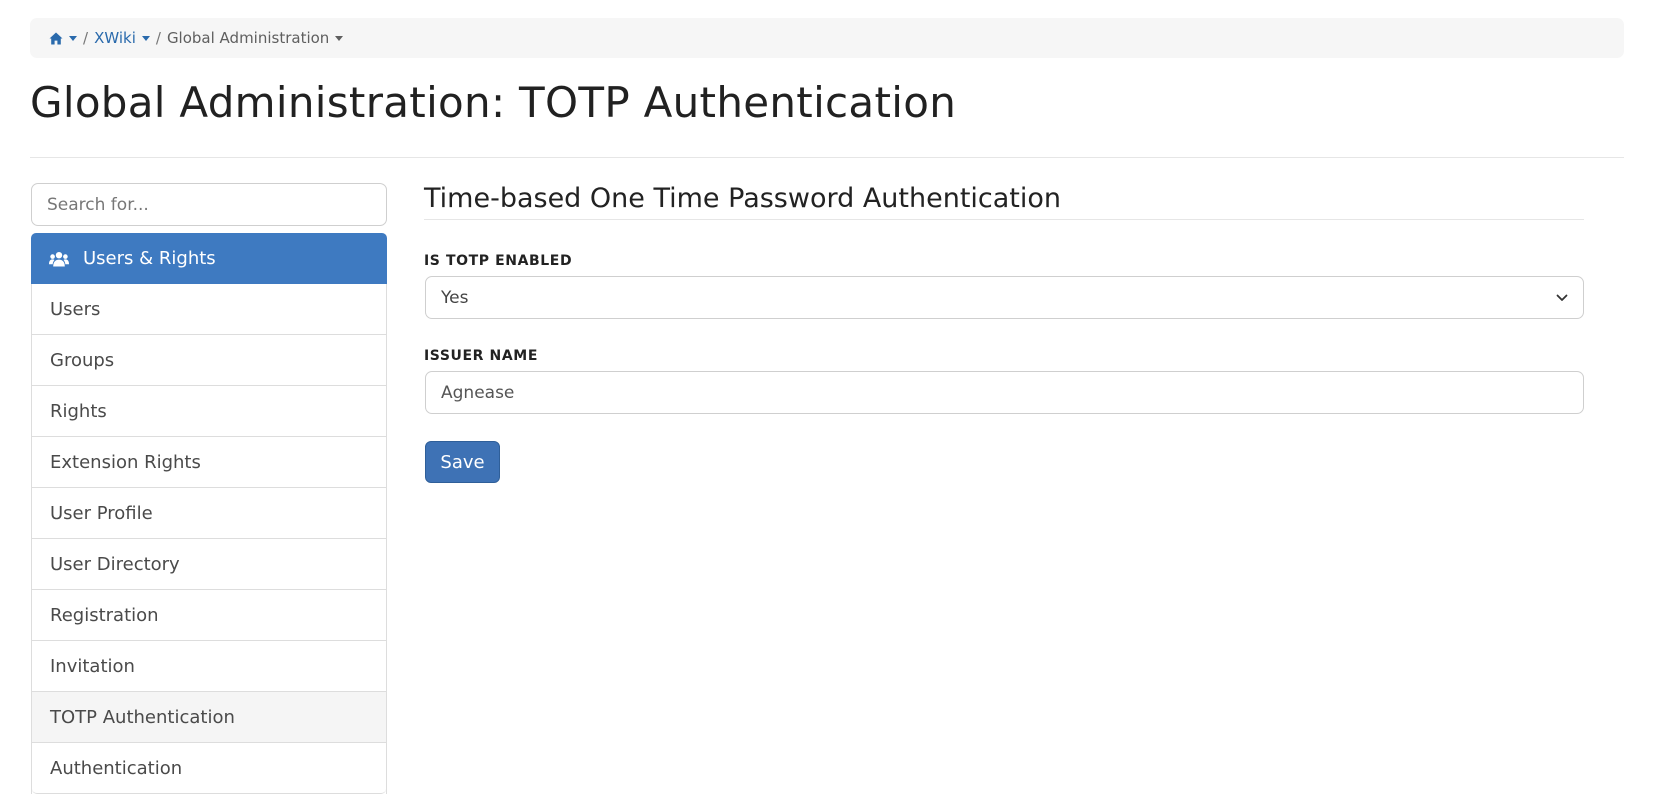  What do you see at coordinates (209, 462) in the screenshot?
I see `sidebar-item-extension-rights: Extension Rights` at bounding box center [209, 462].